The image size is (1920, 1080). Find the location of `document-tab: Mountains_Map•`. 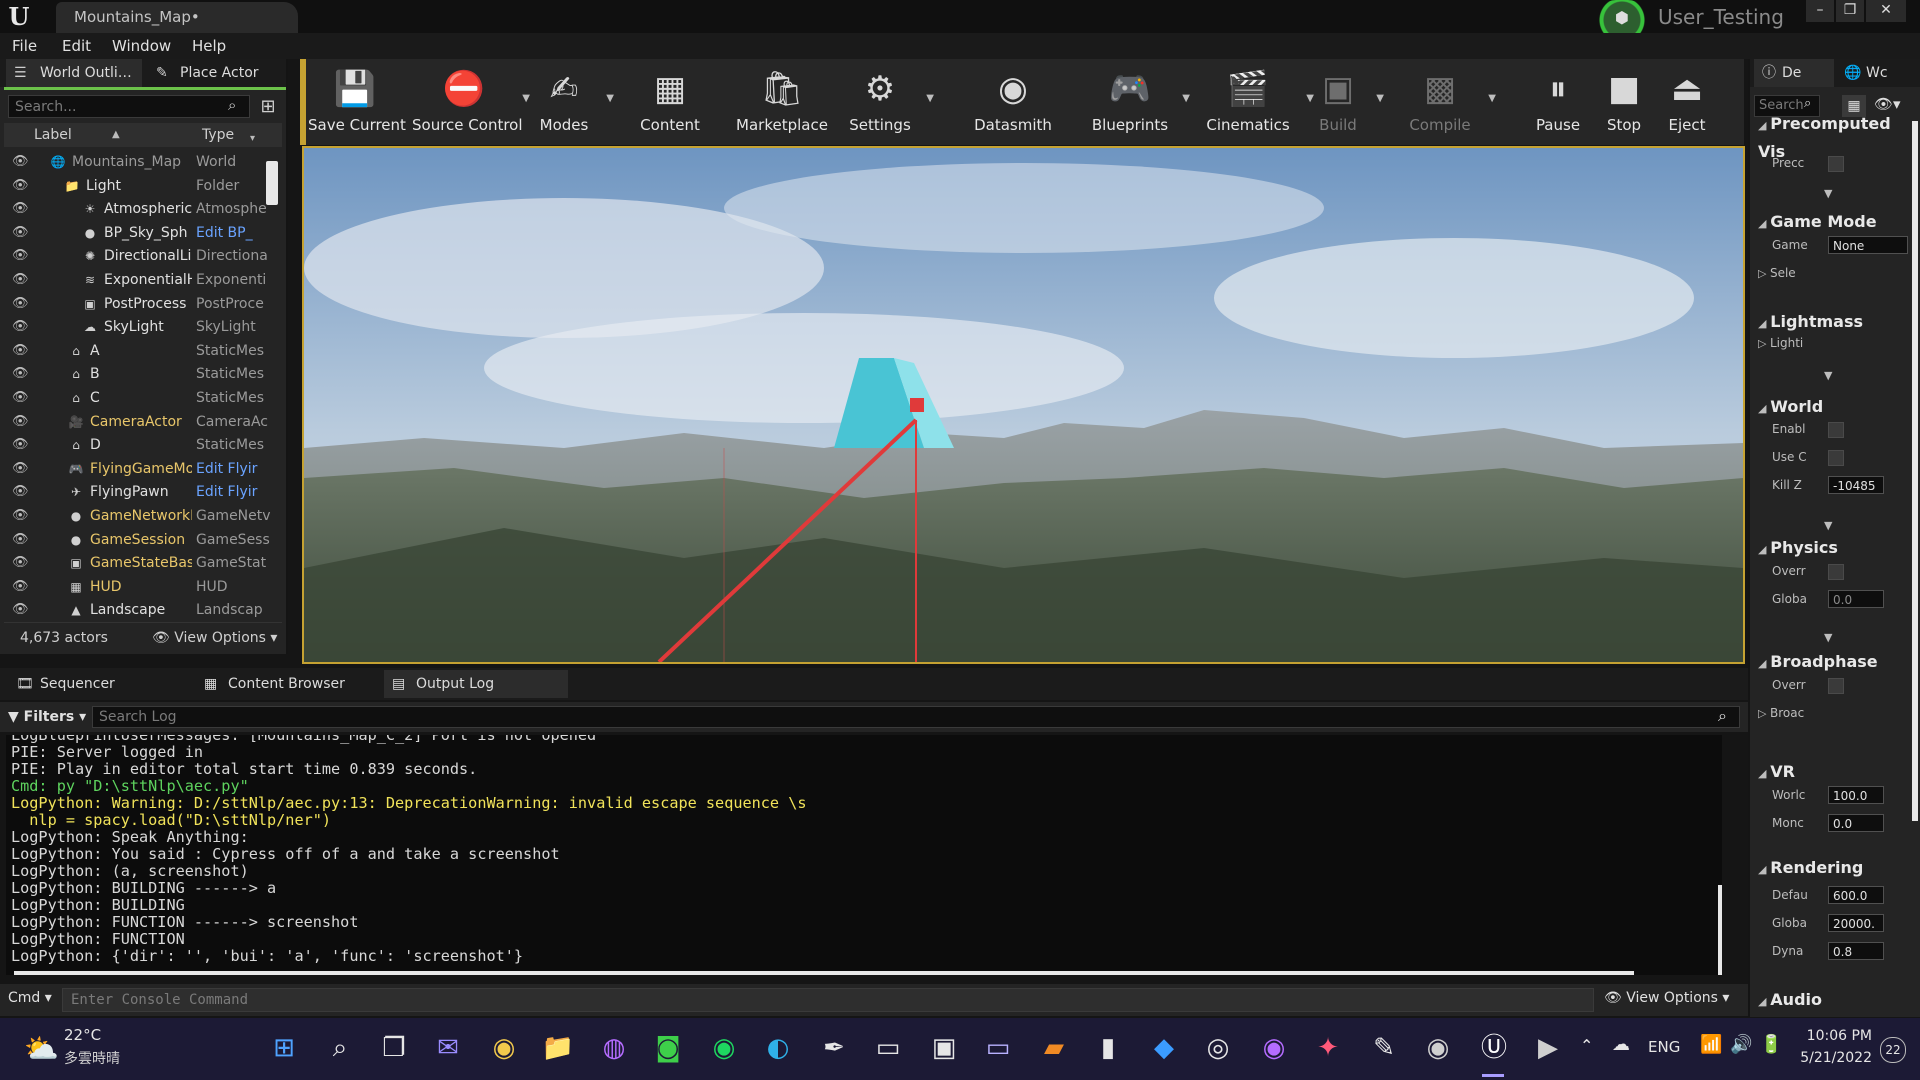

document-tab: Mountains_Map• is located at coordinates (177, 17).